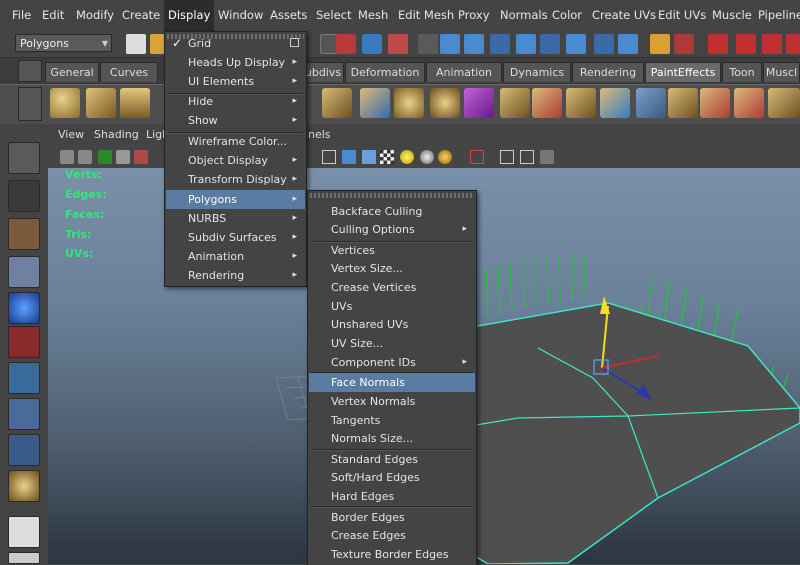 Image resolution: width=800 pixels, height=565 pixels. Describe the element at coordinates (660, 44) in the screenshot. I see `lock-icon` at that location.